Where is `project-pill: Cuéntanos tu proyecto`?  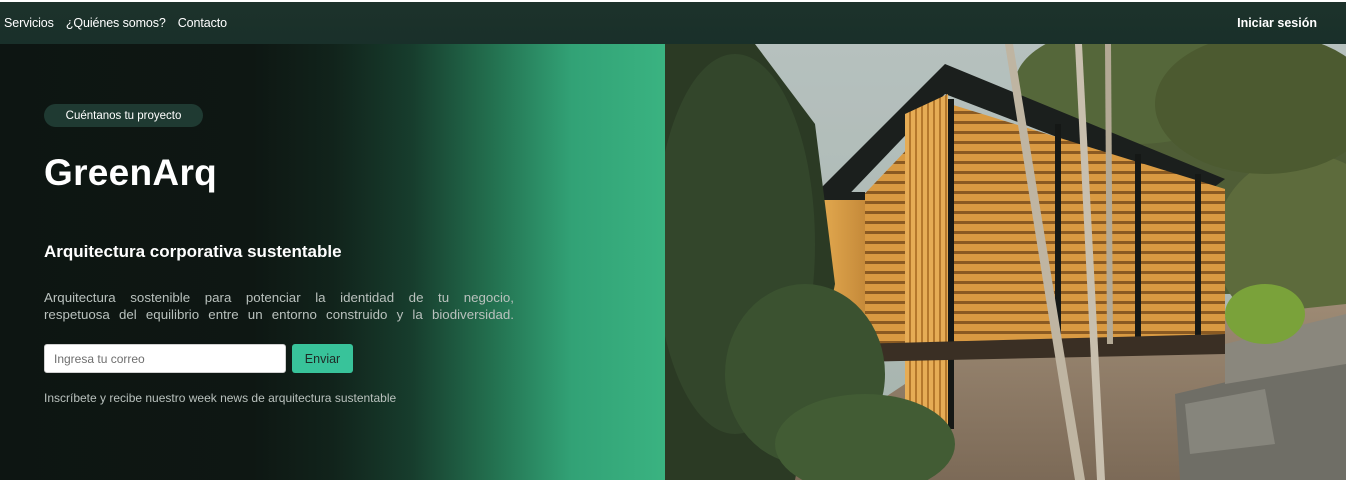 project-pill: Cuéntanos tu proyecto is located at coordinates (123, 115).